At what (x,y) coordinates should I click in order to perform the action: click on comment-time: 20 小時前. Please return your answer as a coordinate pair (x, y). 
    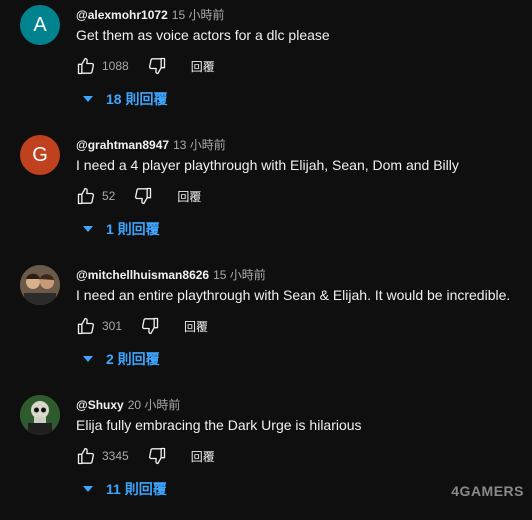
    Looking at the image, I should click on (154, 405).